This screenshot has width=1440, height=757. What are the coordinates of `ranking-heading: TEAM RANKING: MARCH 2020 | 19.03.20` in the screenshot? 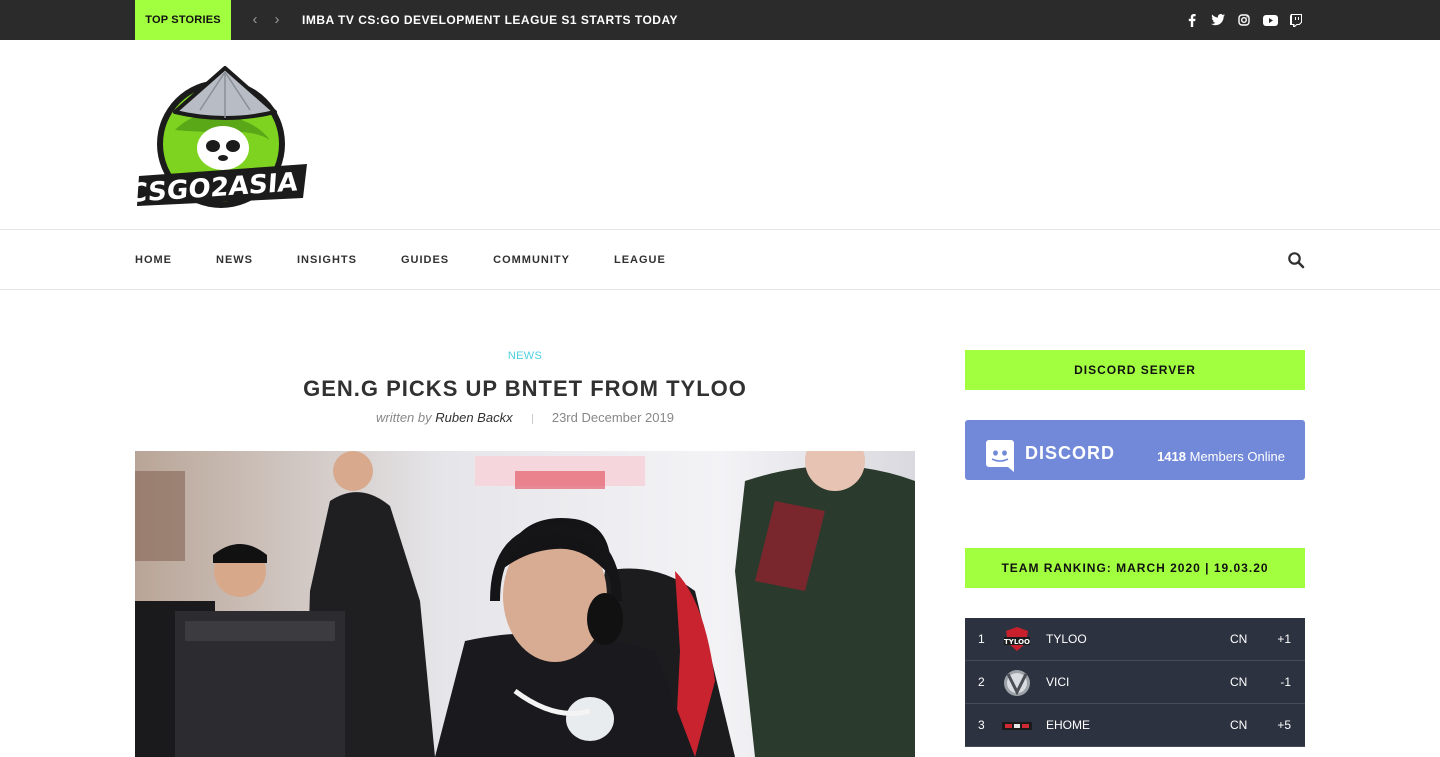 It's located at (1135, 568).